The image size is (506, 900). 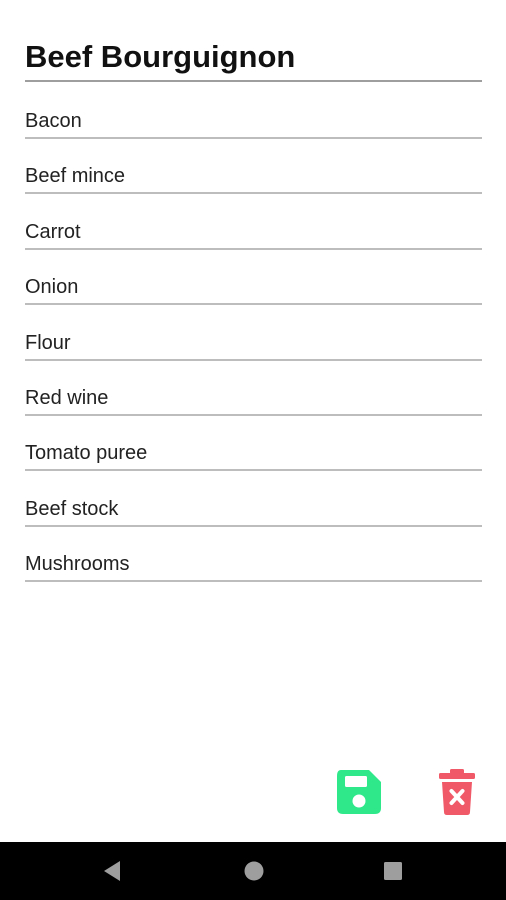 I want to click on ingredient-row: Bacon, so click(x=253, y=127).